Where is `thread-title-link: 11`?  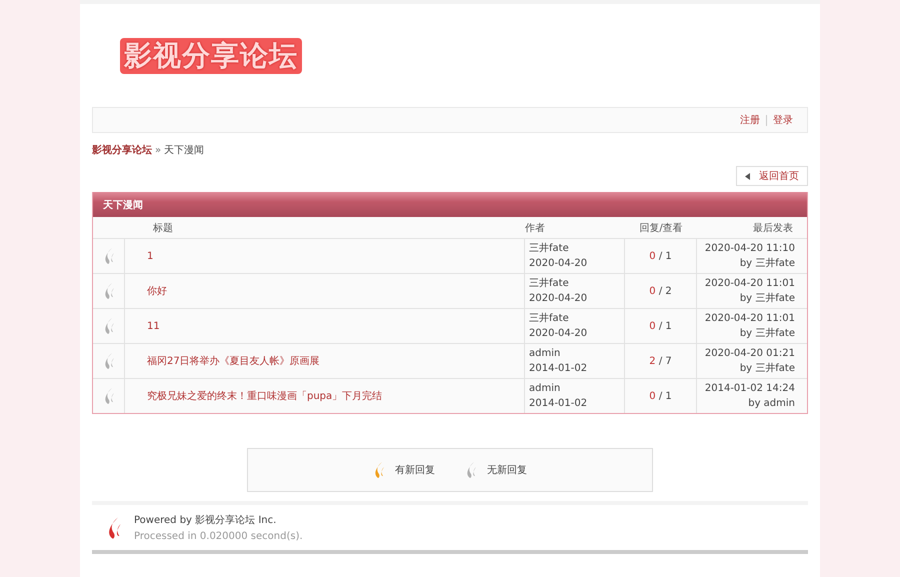
thread-title-link: 11 is located at coordinates (153, 326).